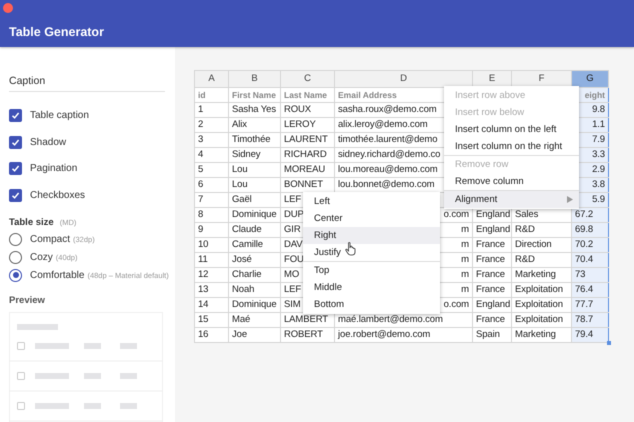 The image size is (634, 422). I want to click on caption-field: Caption, so click(87, 83).